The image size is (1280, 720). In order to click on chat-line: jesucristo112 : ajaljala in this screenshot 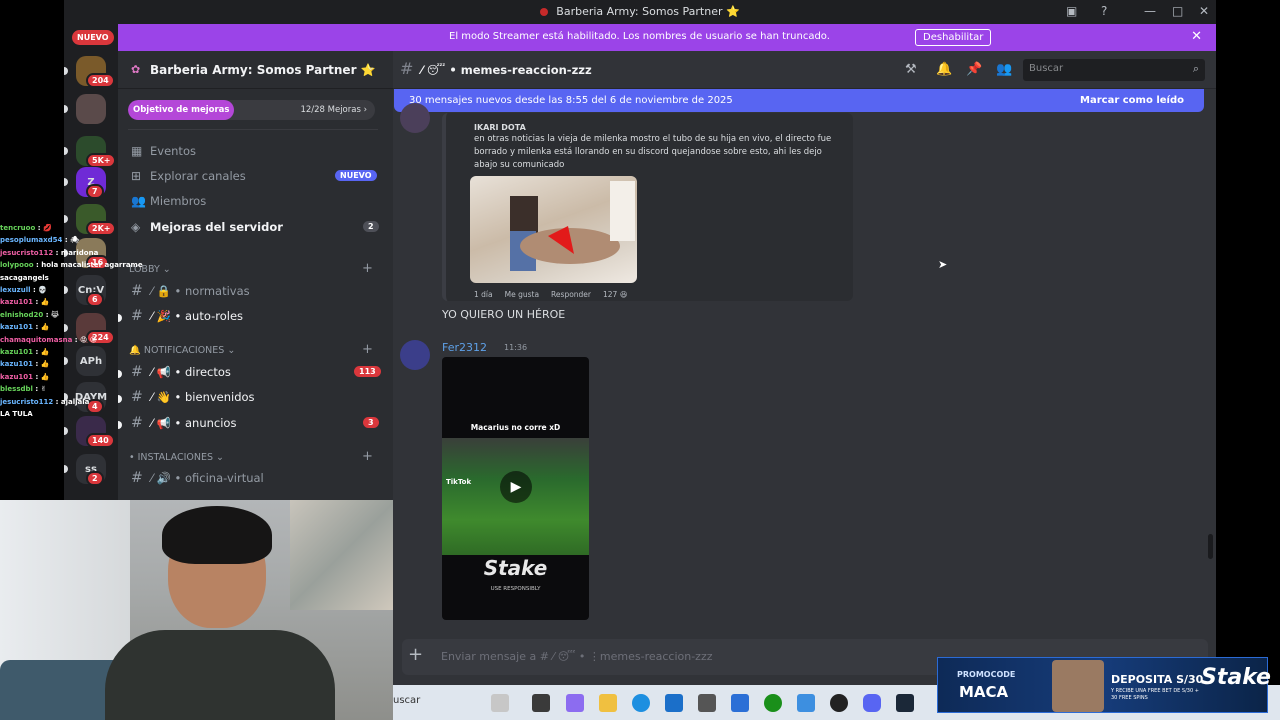, I will do `click(75, 402)`.